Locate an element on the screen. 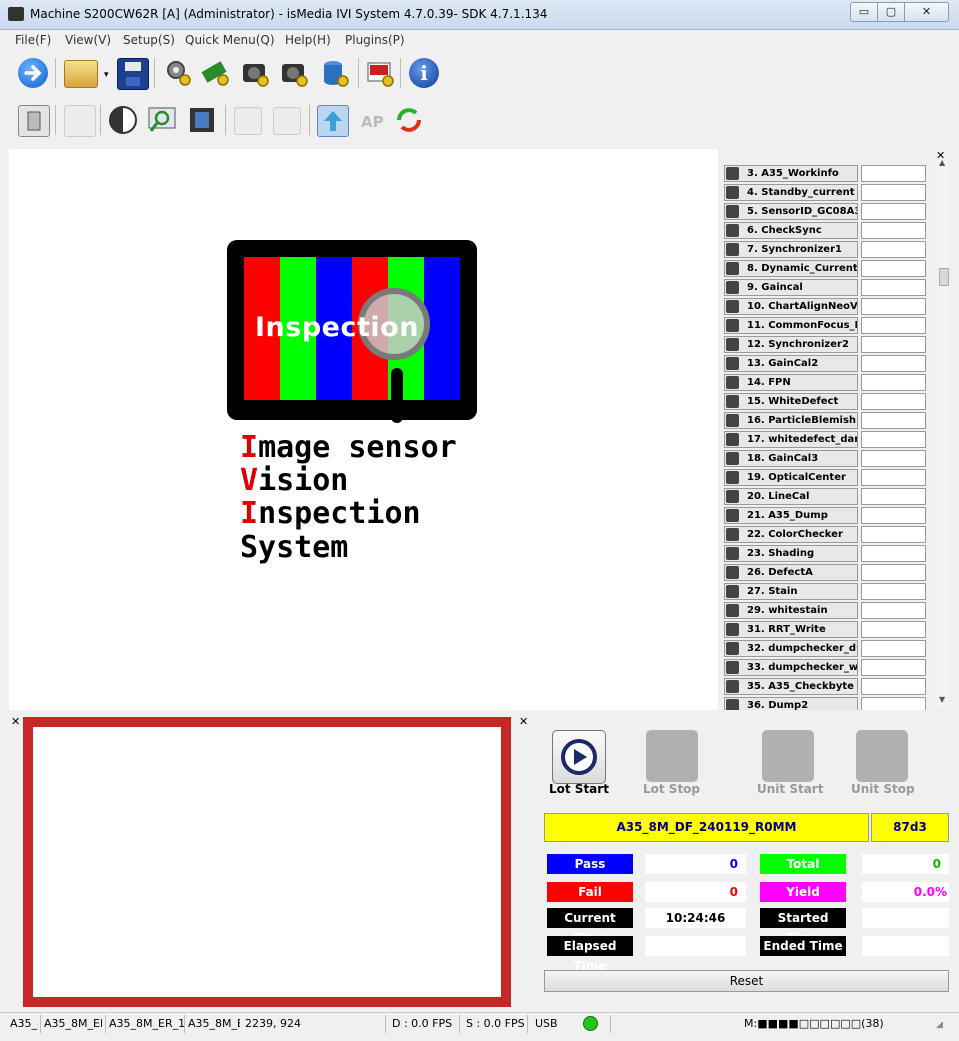  test-item-label: 16. ParticleBlemish is located at coordinates (791, 420).